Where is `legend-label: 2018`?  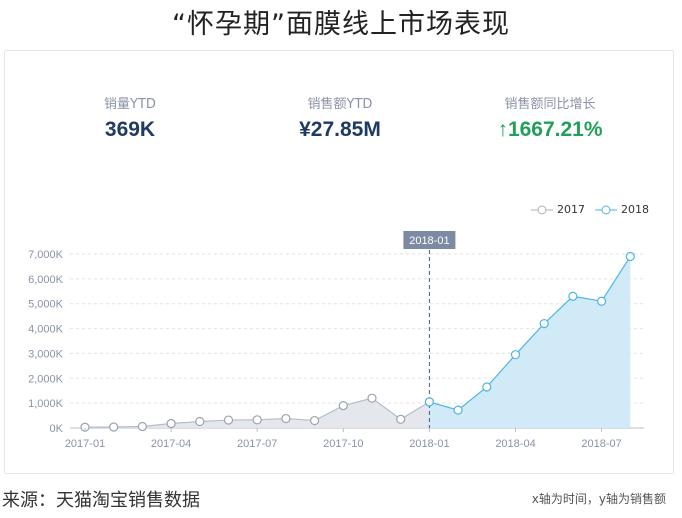 legend-label: 2018 is located at coordinates (635, 209).